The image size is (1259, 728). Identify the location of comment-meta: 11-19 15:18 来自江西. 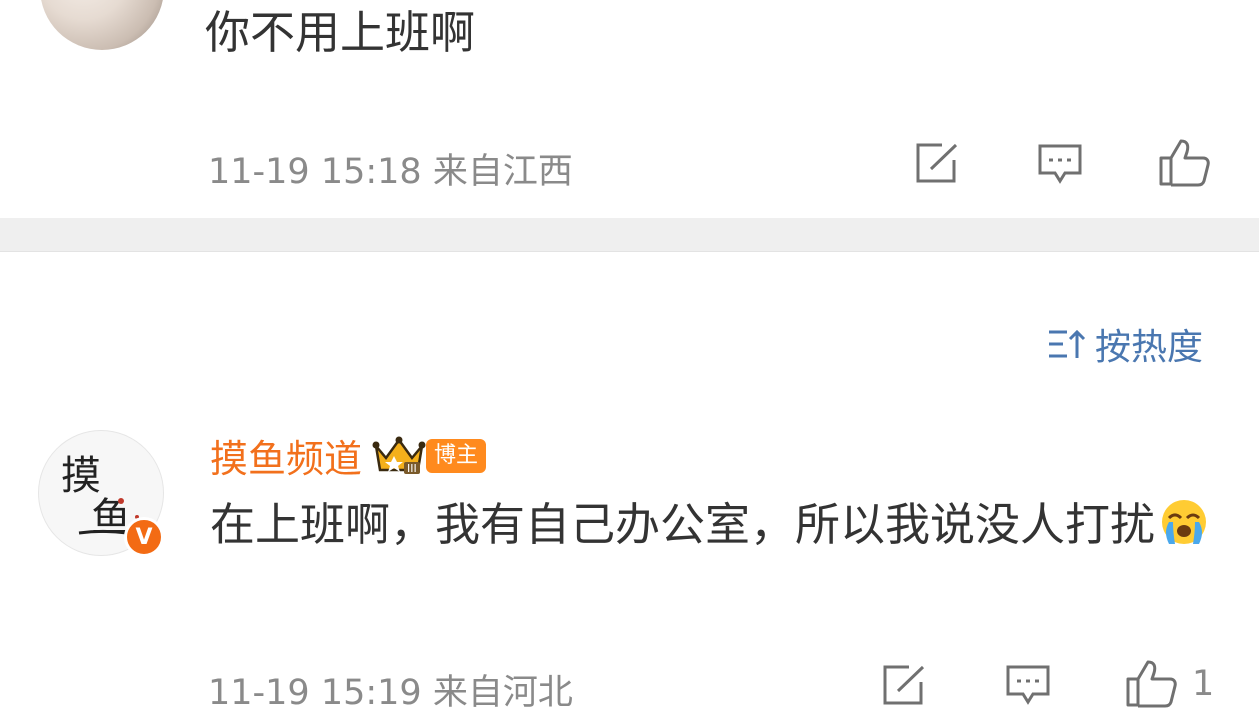
(390, 168).